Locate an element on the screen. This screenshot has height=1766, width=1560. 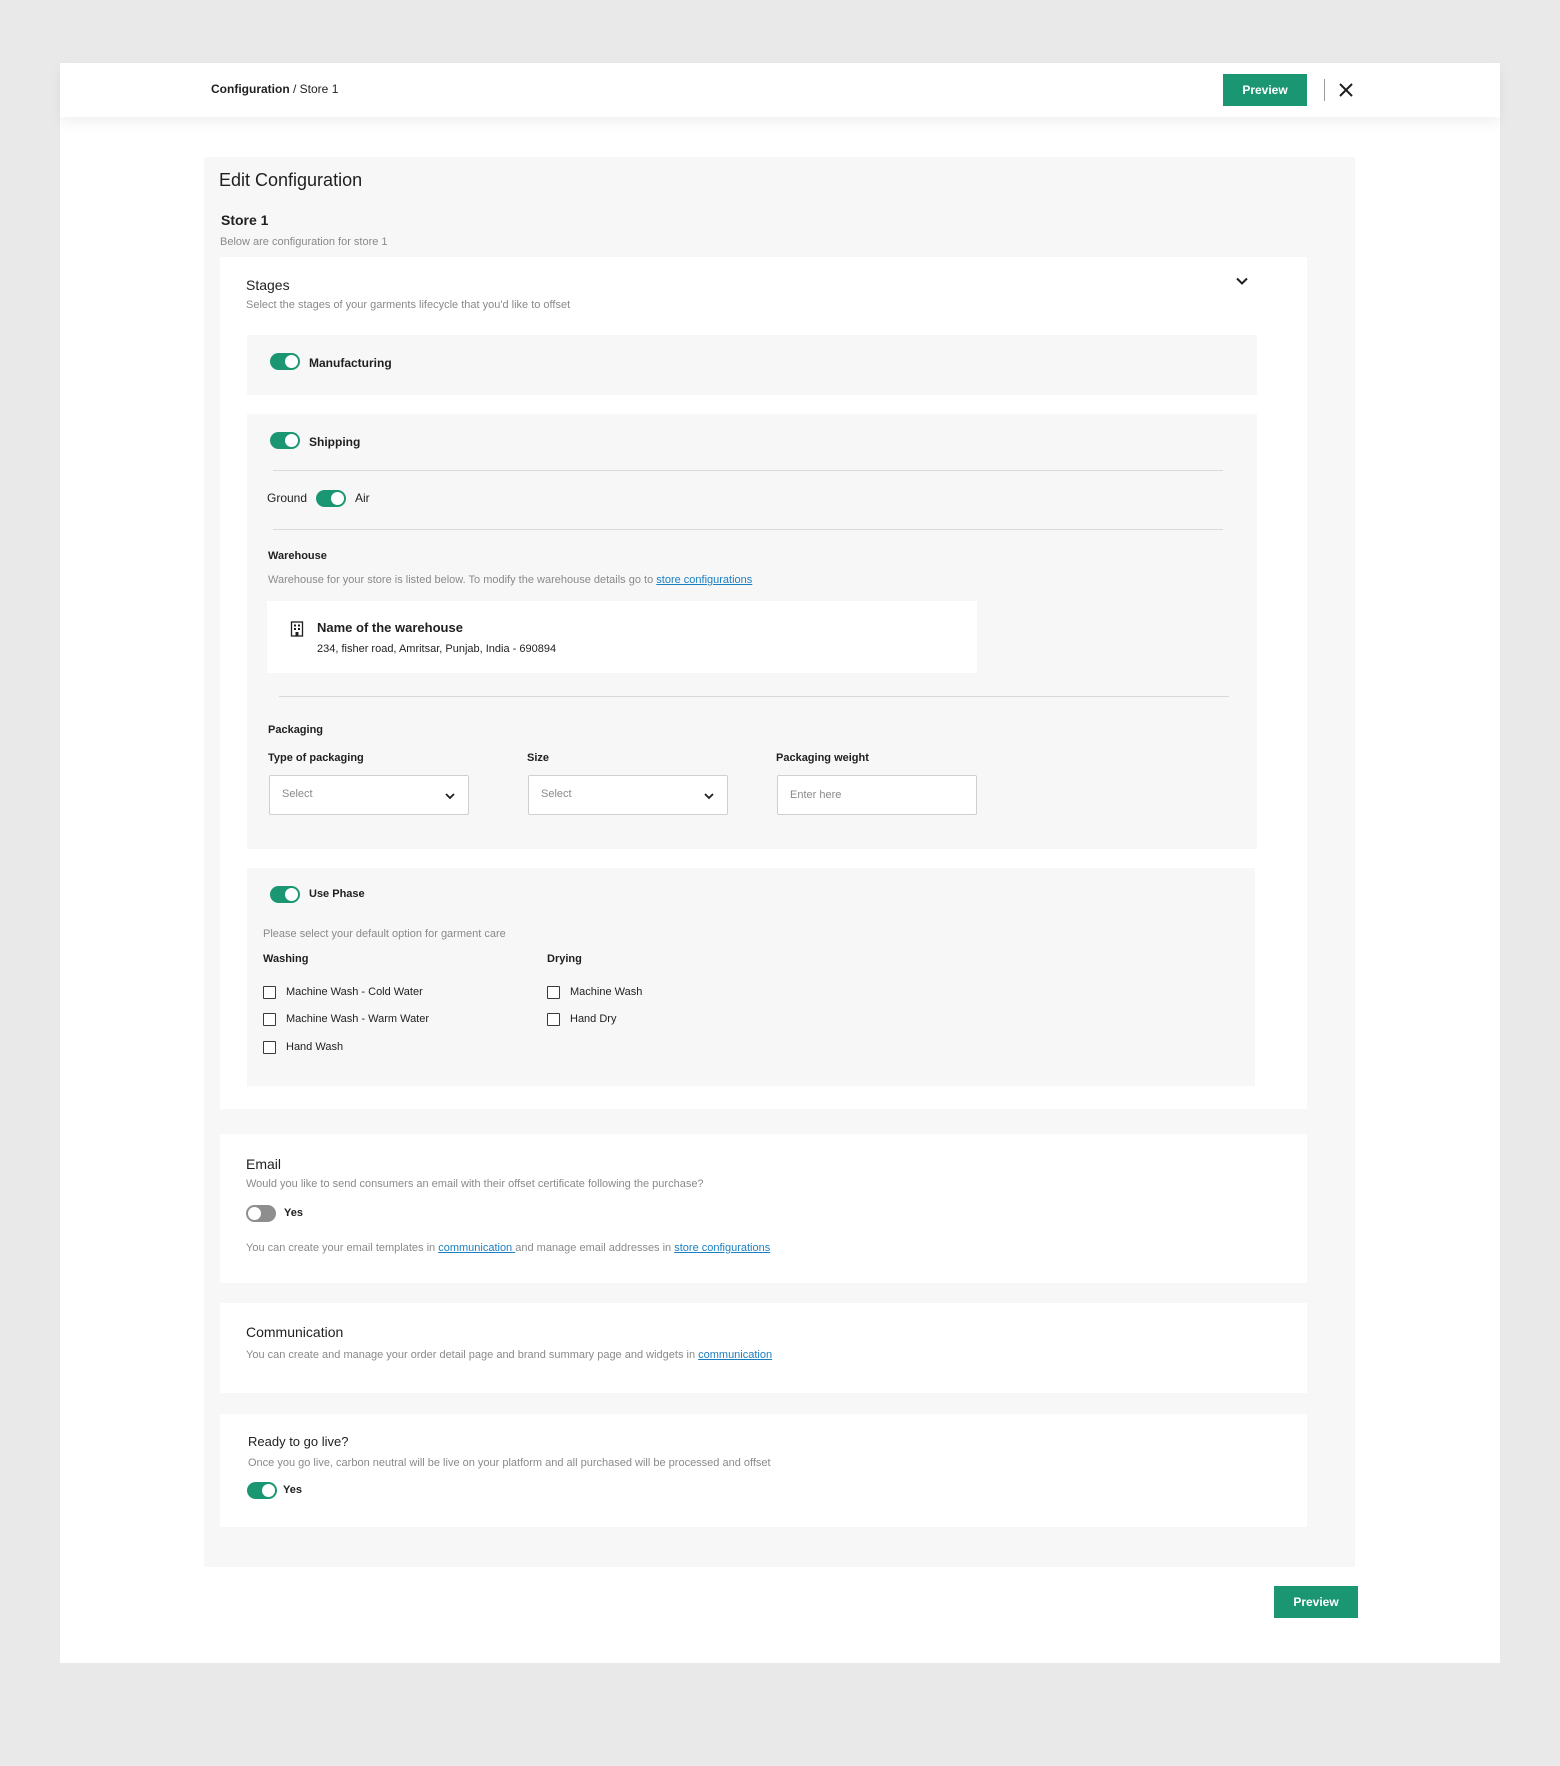
use-phase-toggle is located at coordinates (285, 894).